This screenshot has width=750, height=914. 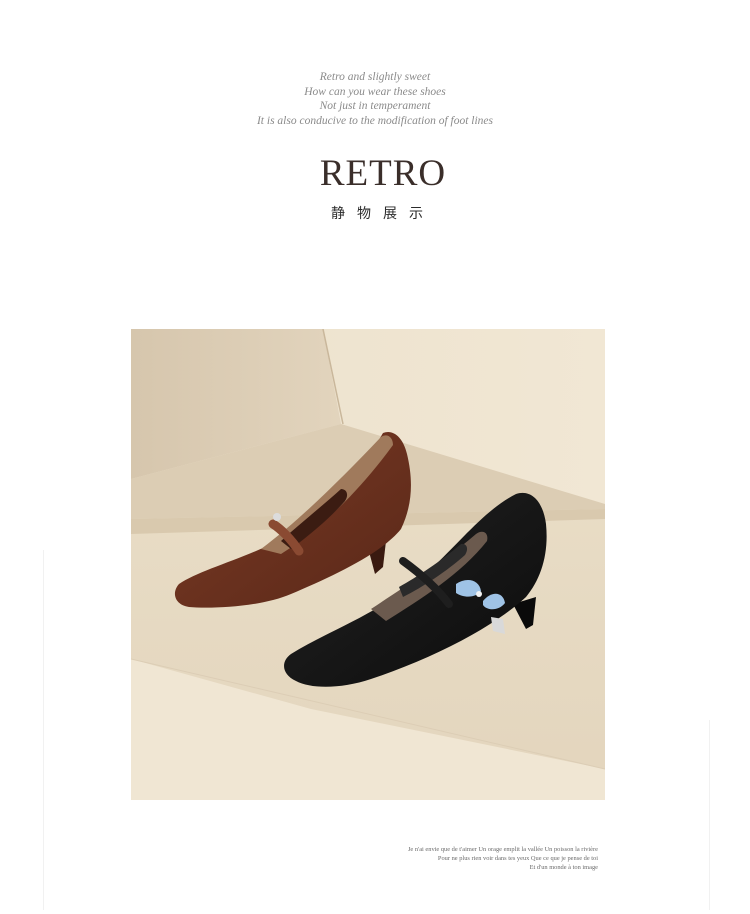 I want to click on page-title: RETRO, so click(x=383, y=173).